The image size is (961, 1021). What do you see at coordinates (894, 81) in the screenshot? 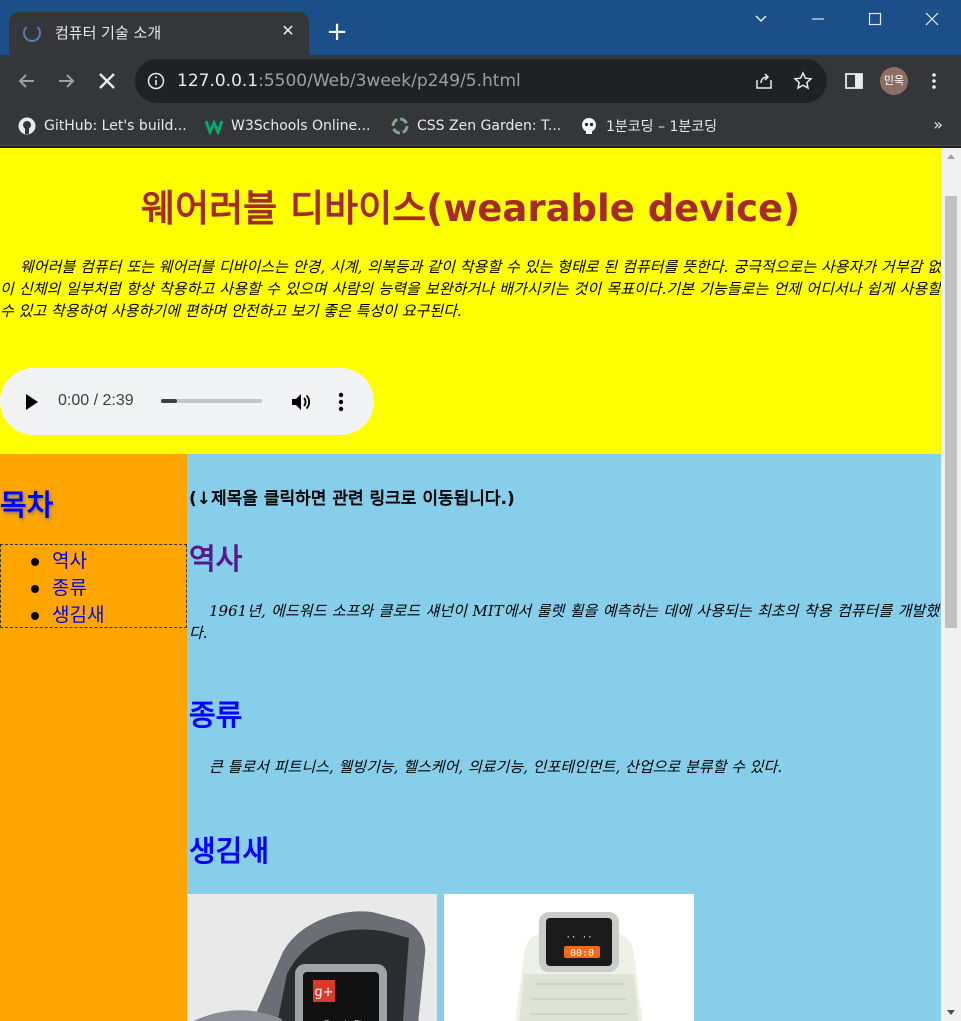
I see `profile-avatar: 민욱` at bounding box center [894, 81].